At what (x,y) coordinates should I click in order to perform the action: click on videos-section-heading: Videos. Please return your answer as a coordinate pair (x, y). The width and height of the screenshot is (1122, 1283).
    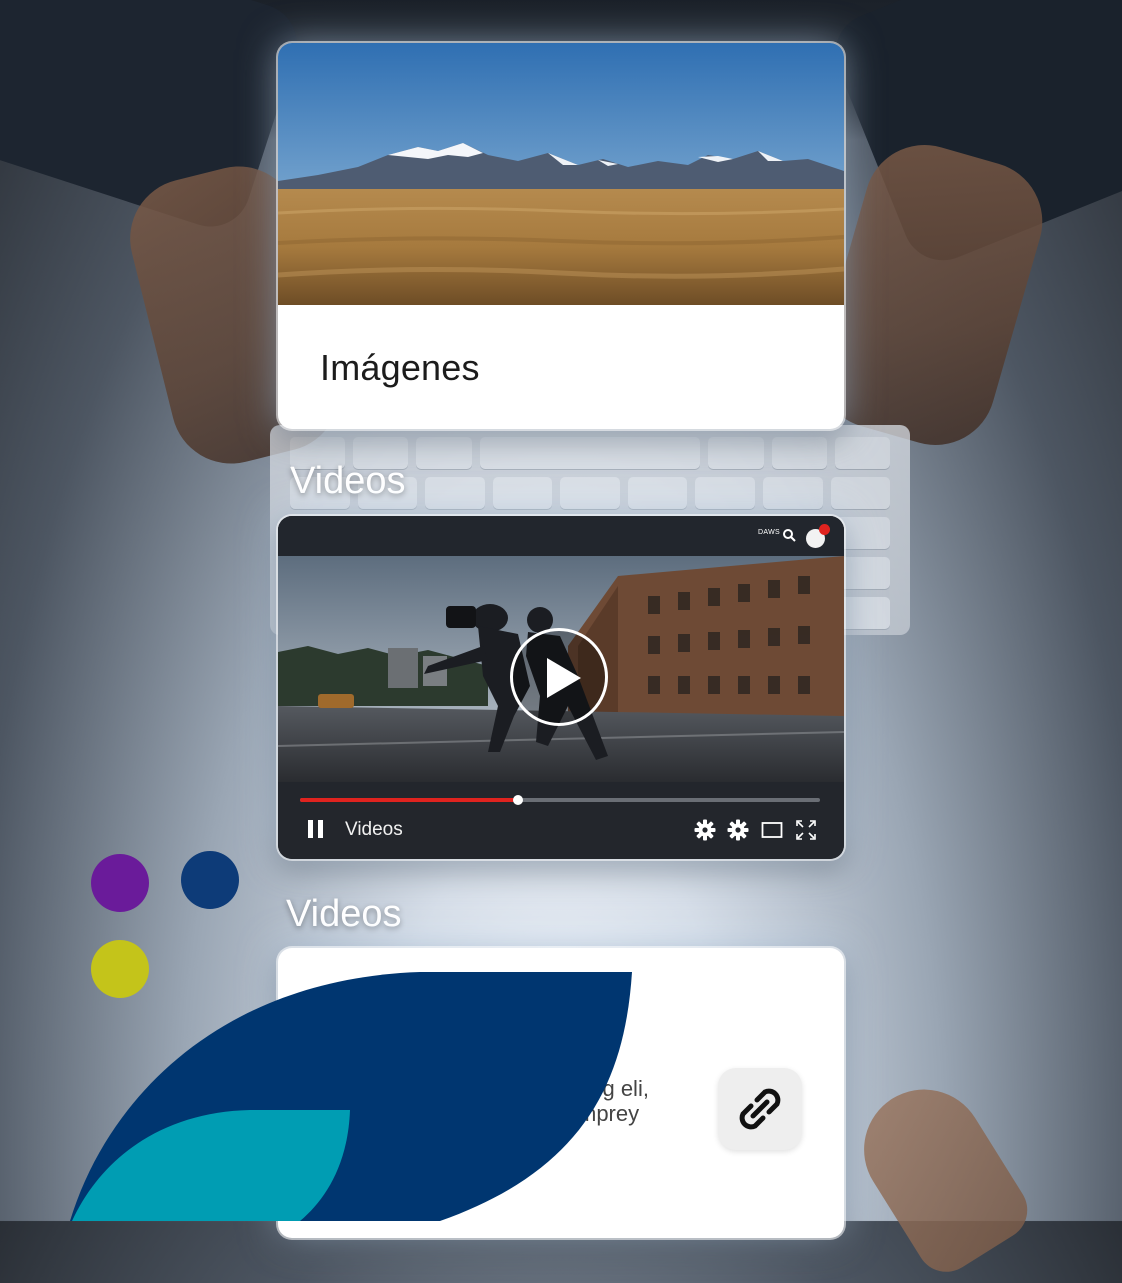
    Looking at the image, I should click on (348, 481).